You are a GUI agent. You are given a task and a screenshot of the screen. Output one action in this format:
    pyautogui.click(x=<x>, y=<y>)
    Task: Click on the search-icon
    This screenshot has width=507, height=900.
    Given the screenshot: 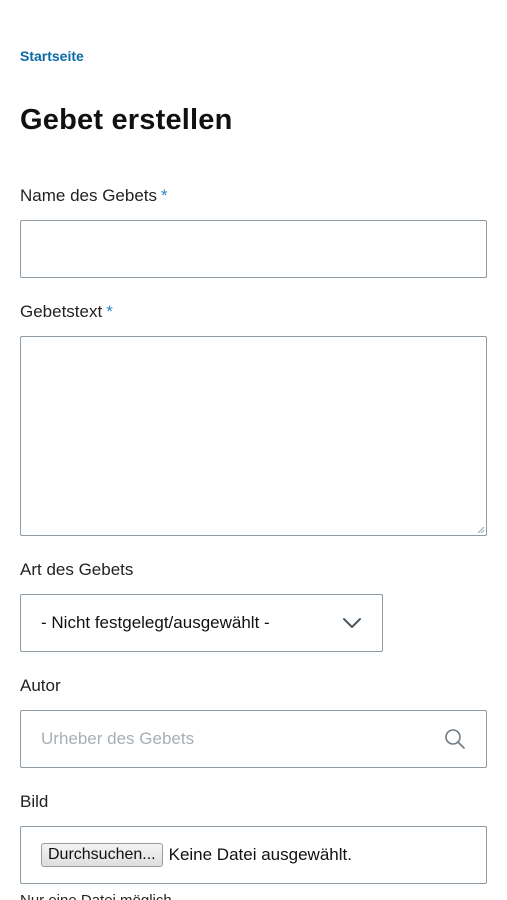 What is the action you would take?
    pyautogui.click(x=455, y=739)
    